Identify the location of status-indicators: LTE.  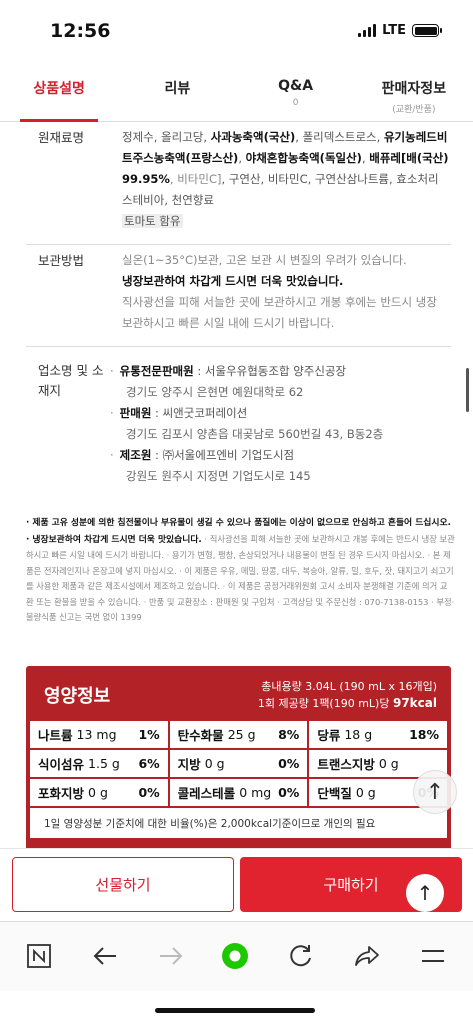
(400, 30).